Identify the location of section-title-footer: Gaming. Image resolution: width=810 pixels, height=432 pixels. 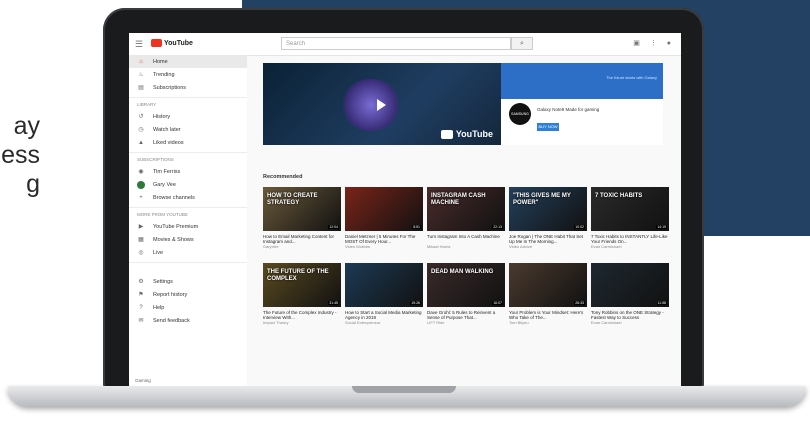
(143, 380).